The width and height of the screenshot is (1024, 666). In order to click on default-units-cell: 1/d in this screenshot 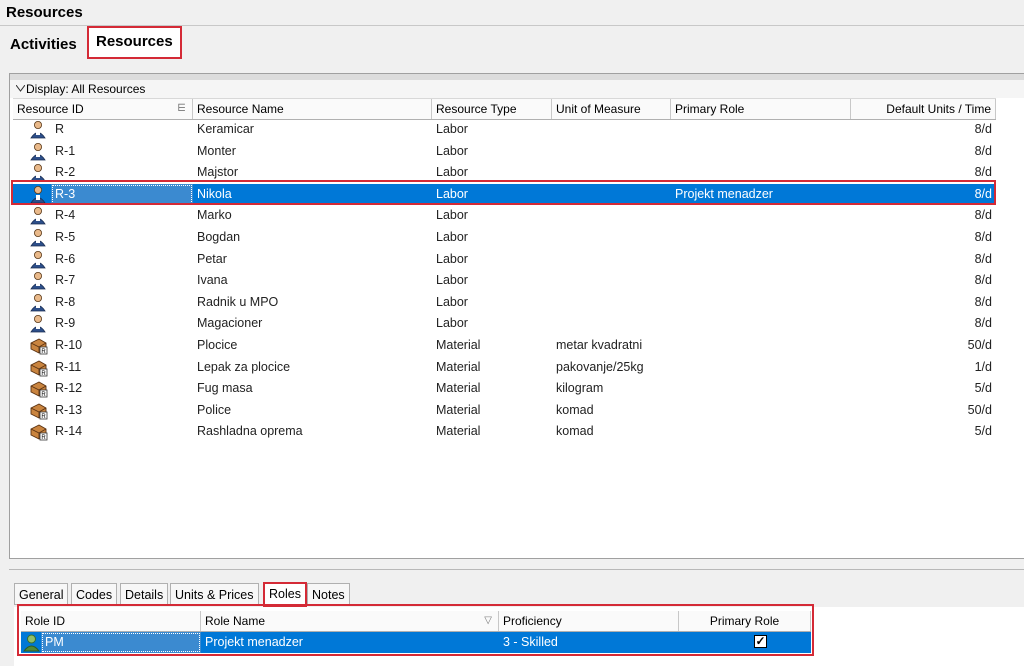, I will do `click(923, 367)`.